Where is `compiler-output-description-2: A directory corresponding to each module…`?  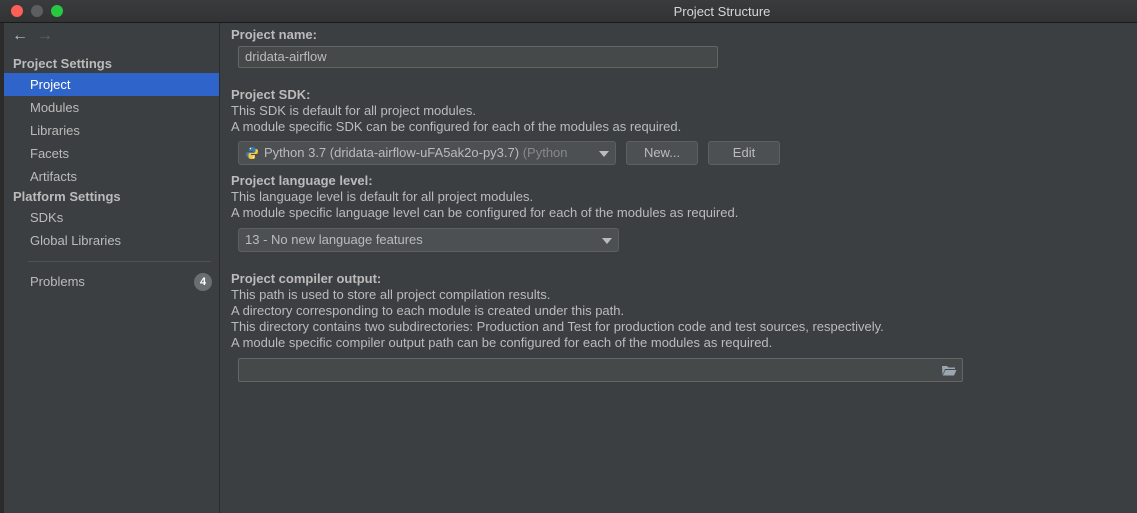
compiler-output-description-2: A directory corresponding to each module… is located at coordinates (428, 310).